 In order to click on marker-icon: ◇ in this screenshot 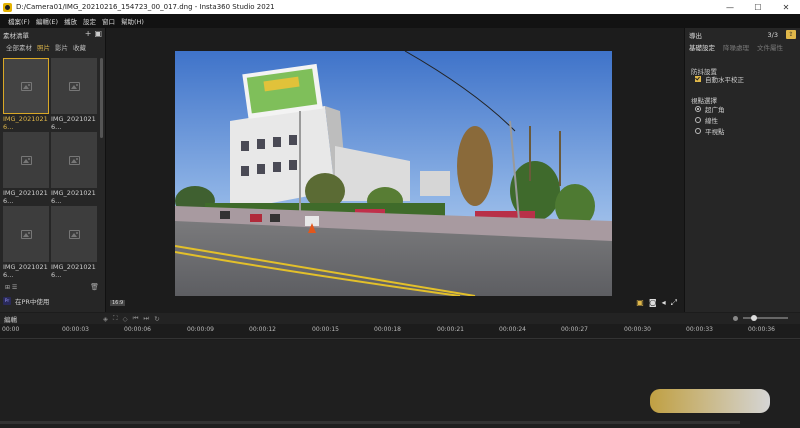, I will do `click(125, 319)`.